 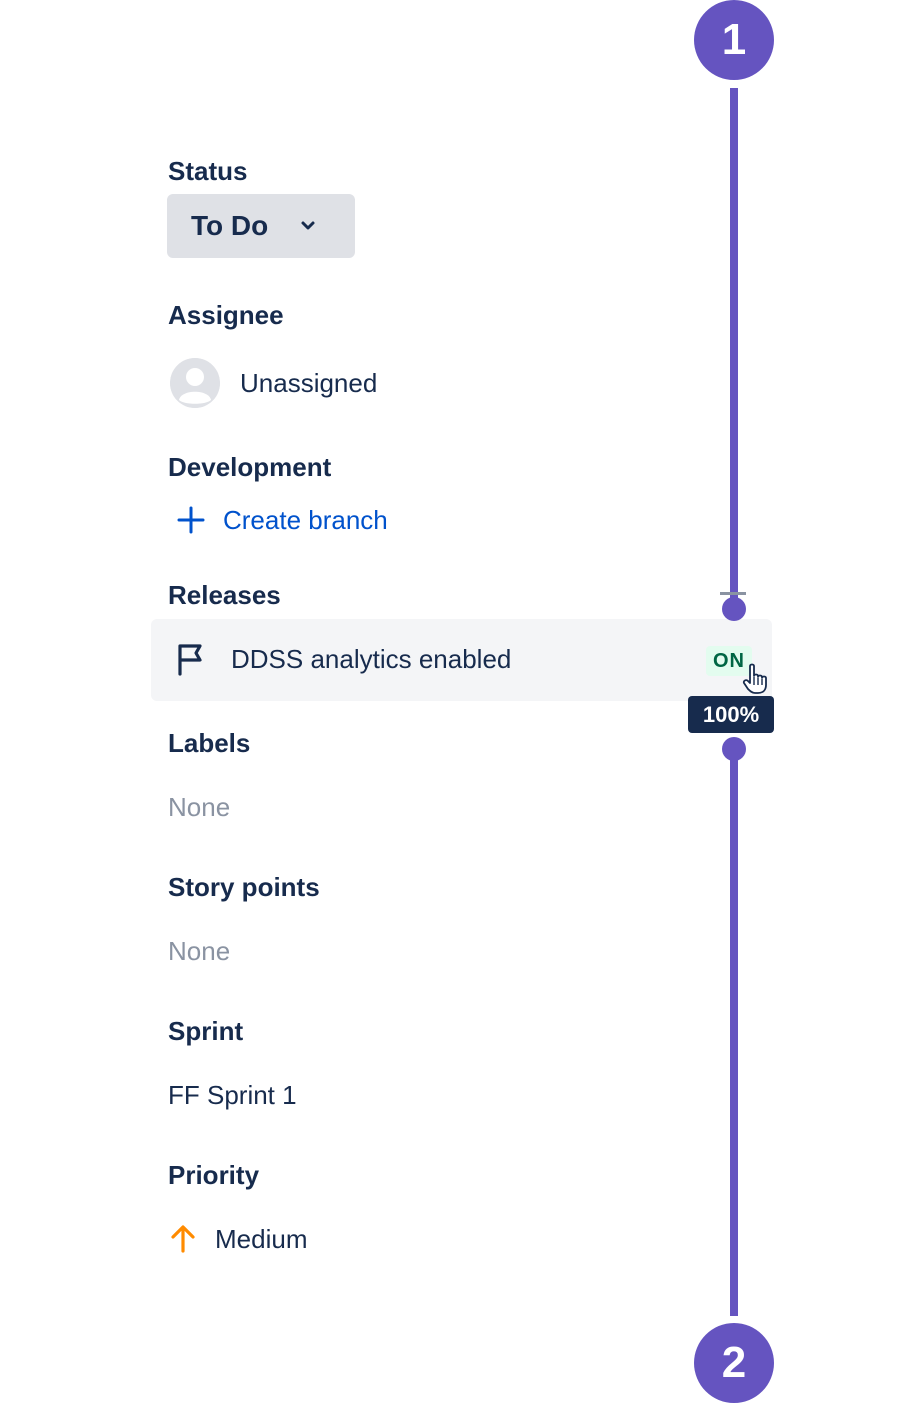 I want to click on status-value: To Do, so click(x=230, y=225).